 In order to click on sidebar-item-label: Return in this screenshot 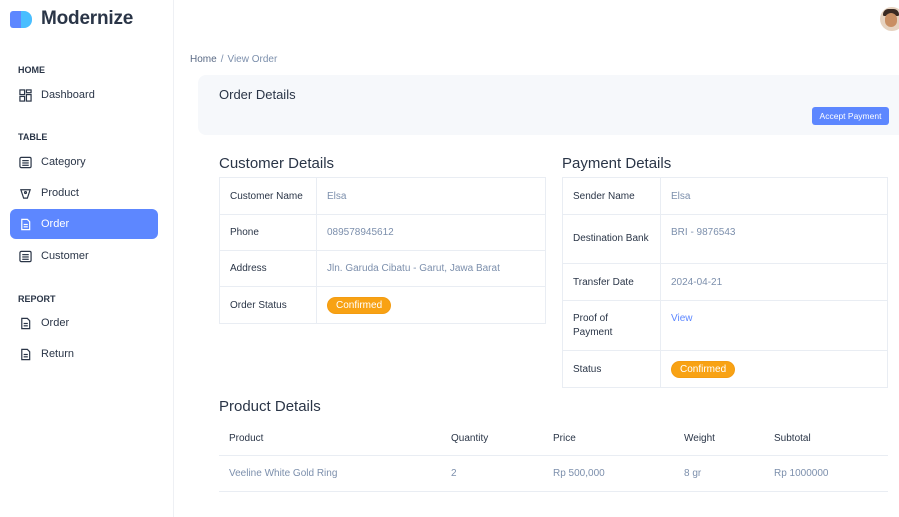, I will do `click(58, 354)`.